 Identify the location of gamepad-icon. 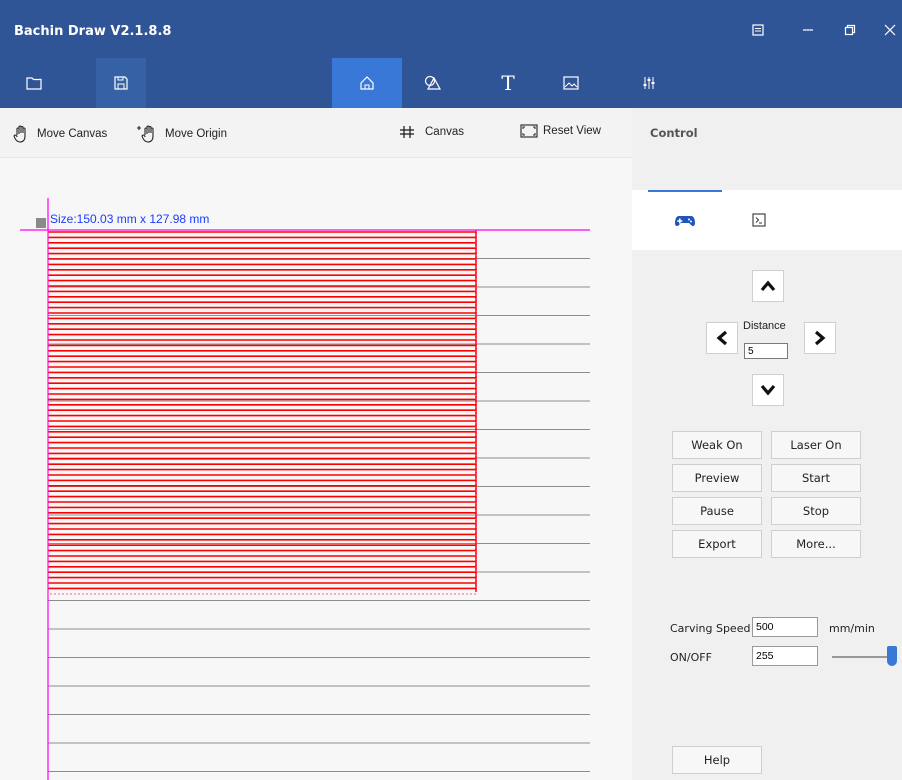
(685, 221).